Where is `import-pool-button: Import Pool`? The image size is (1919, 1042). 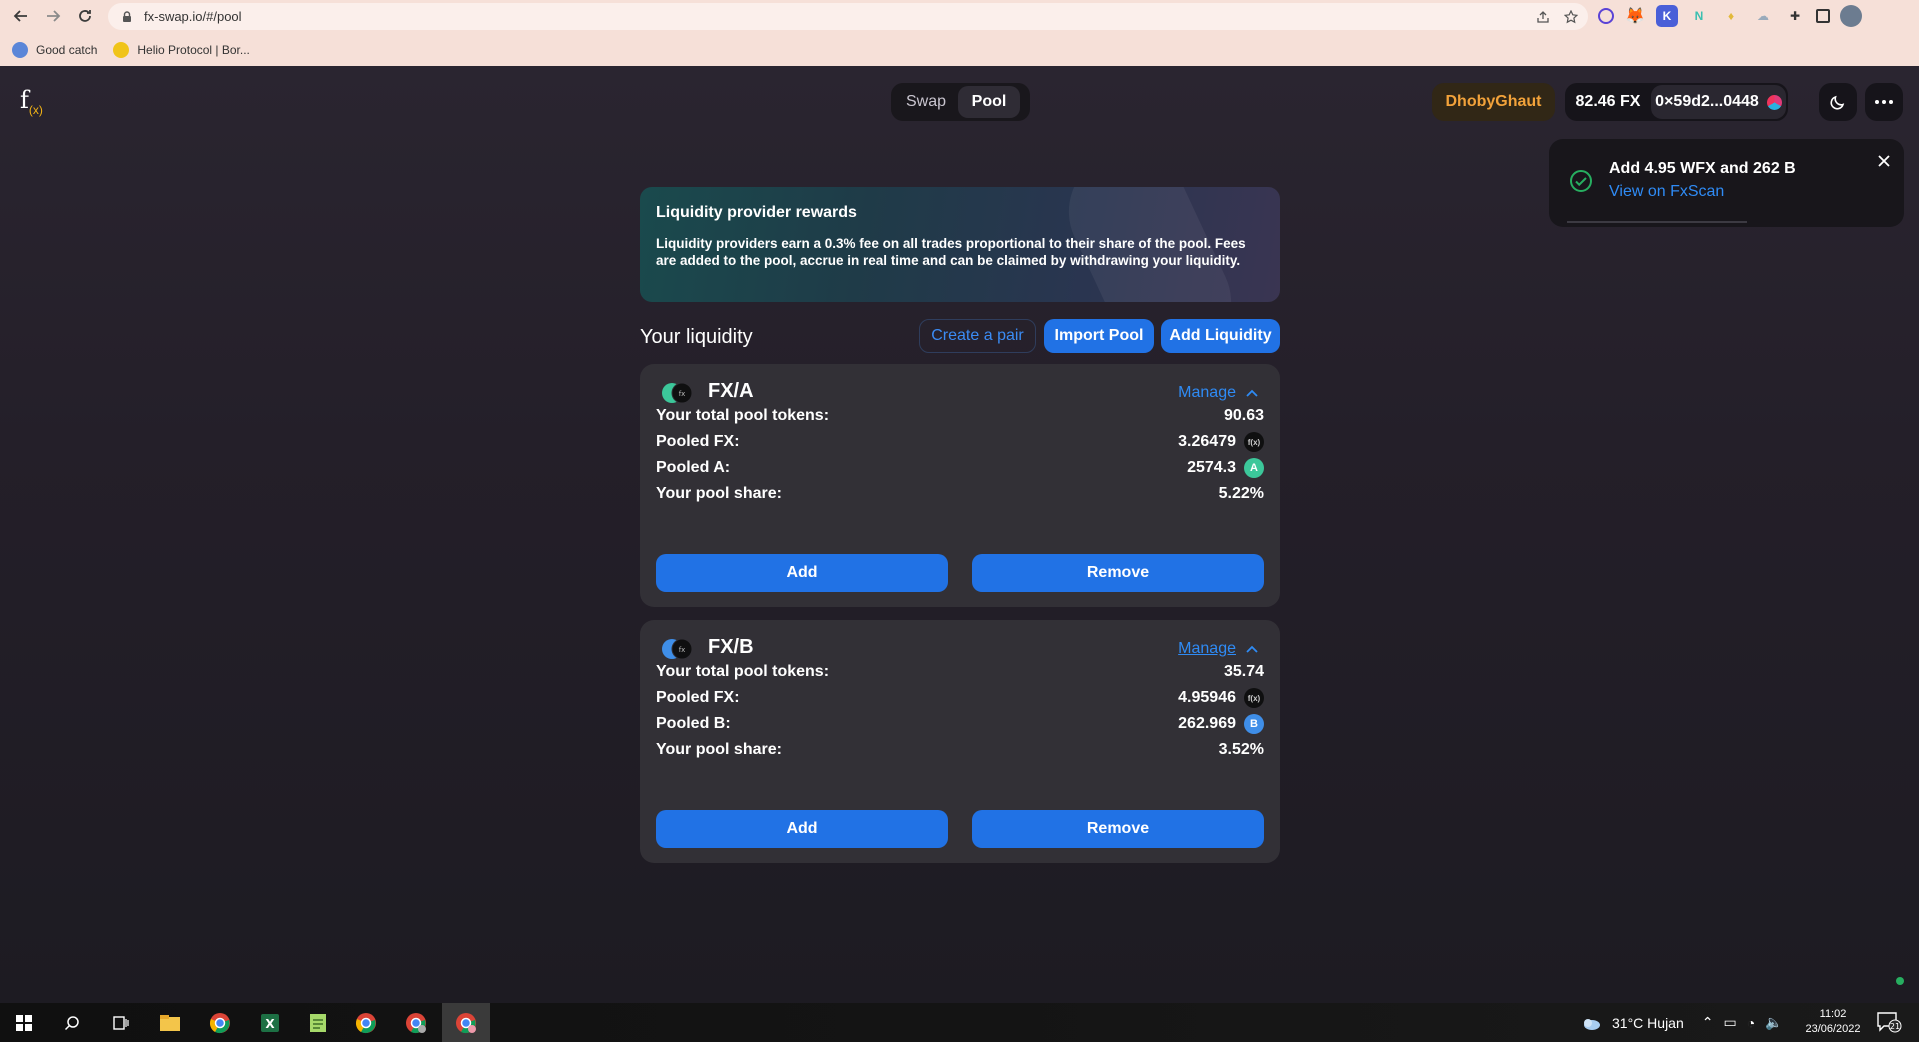
import-pool-button: Import Pool is located at coordinates (1099, 336).